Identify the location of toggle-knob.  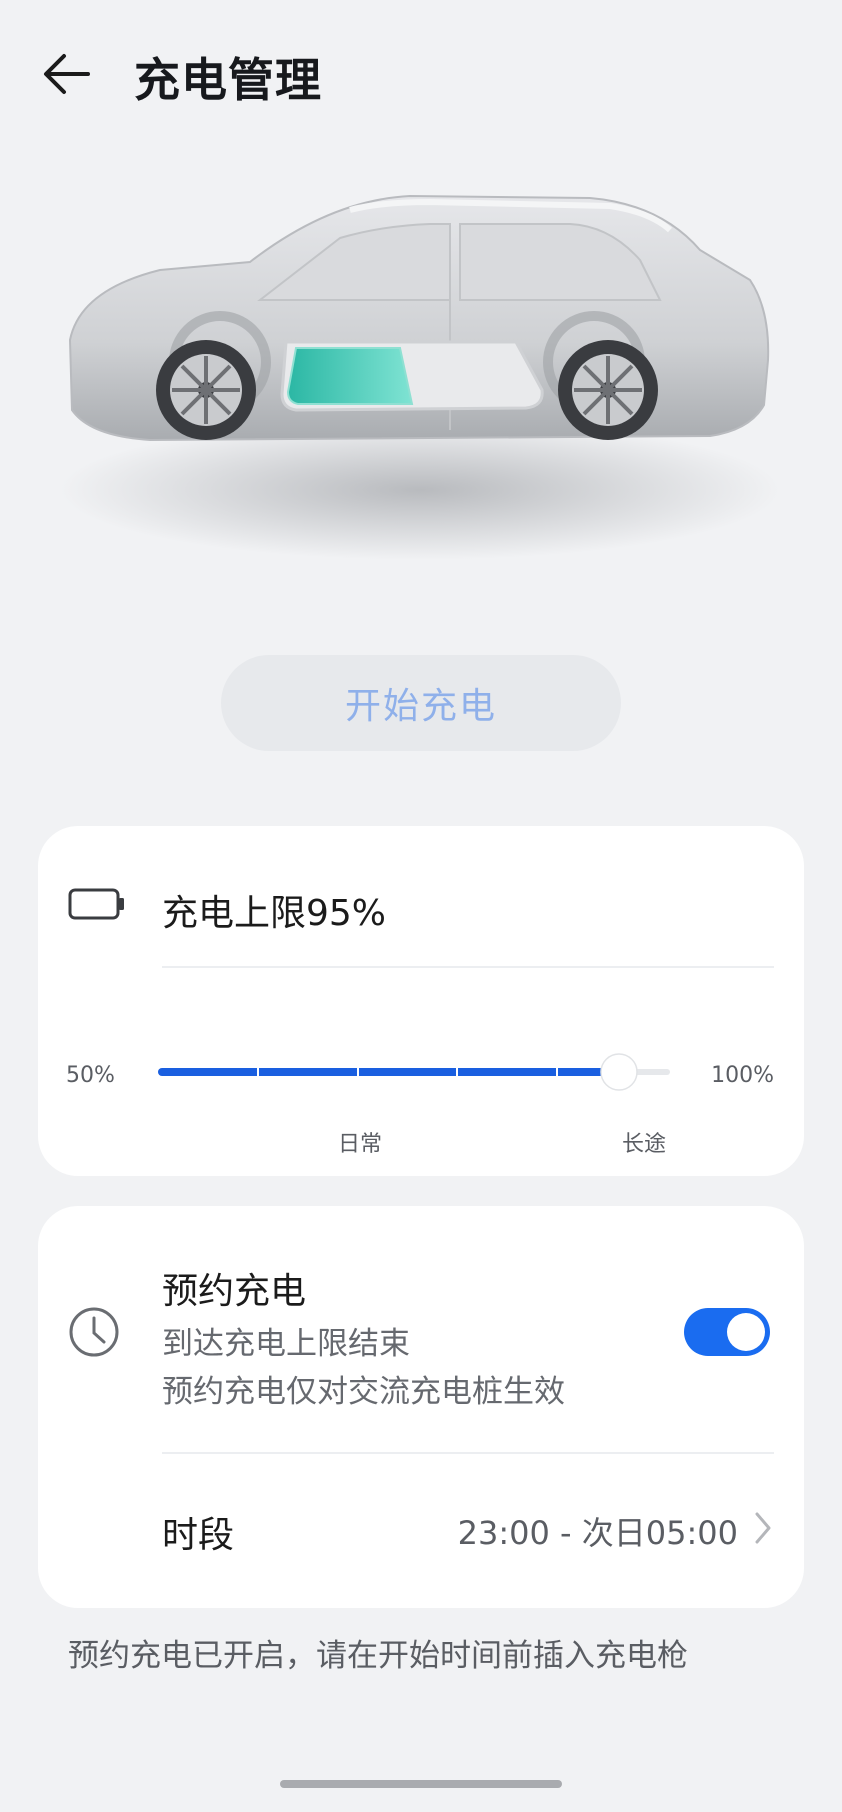
(746, 1332).